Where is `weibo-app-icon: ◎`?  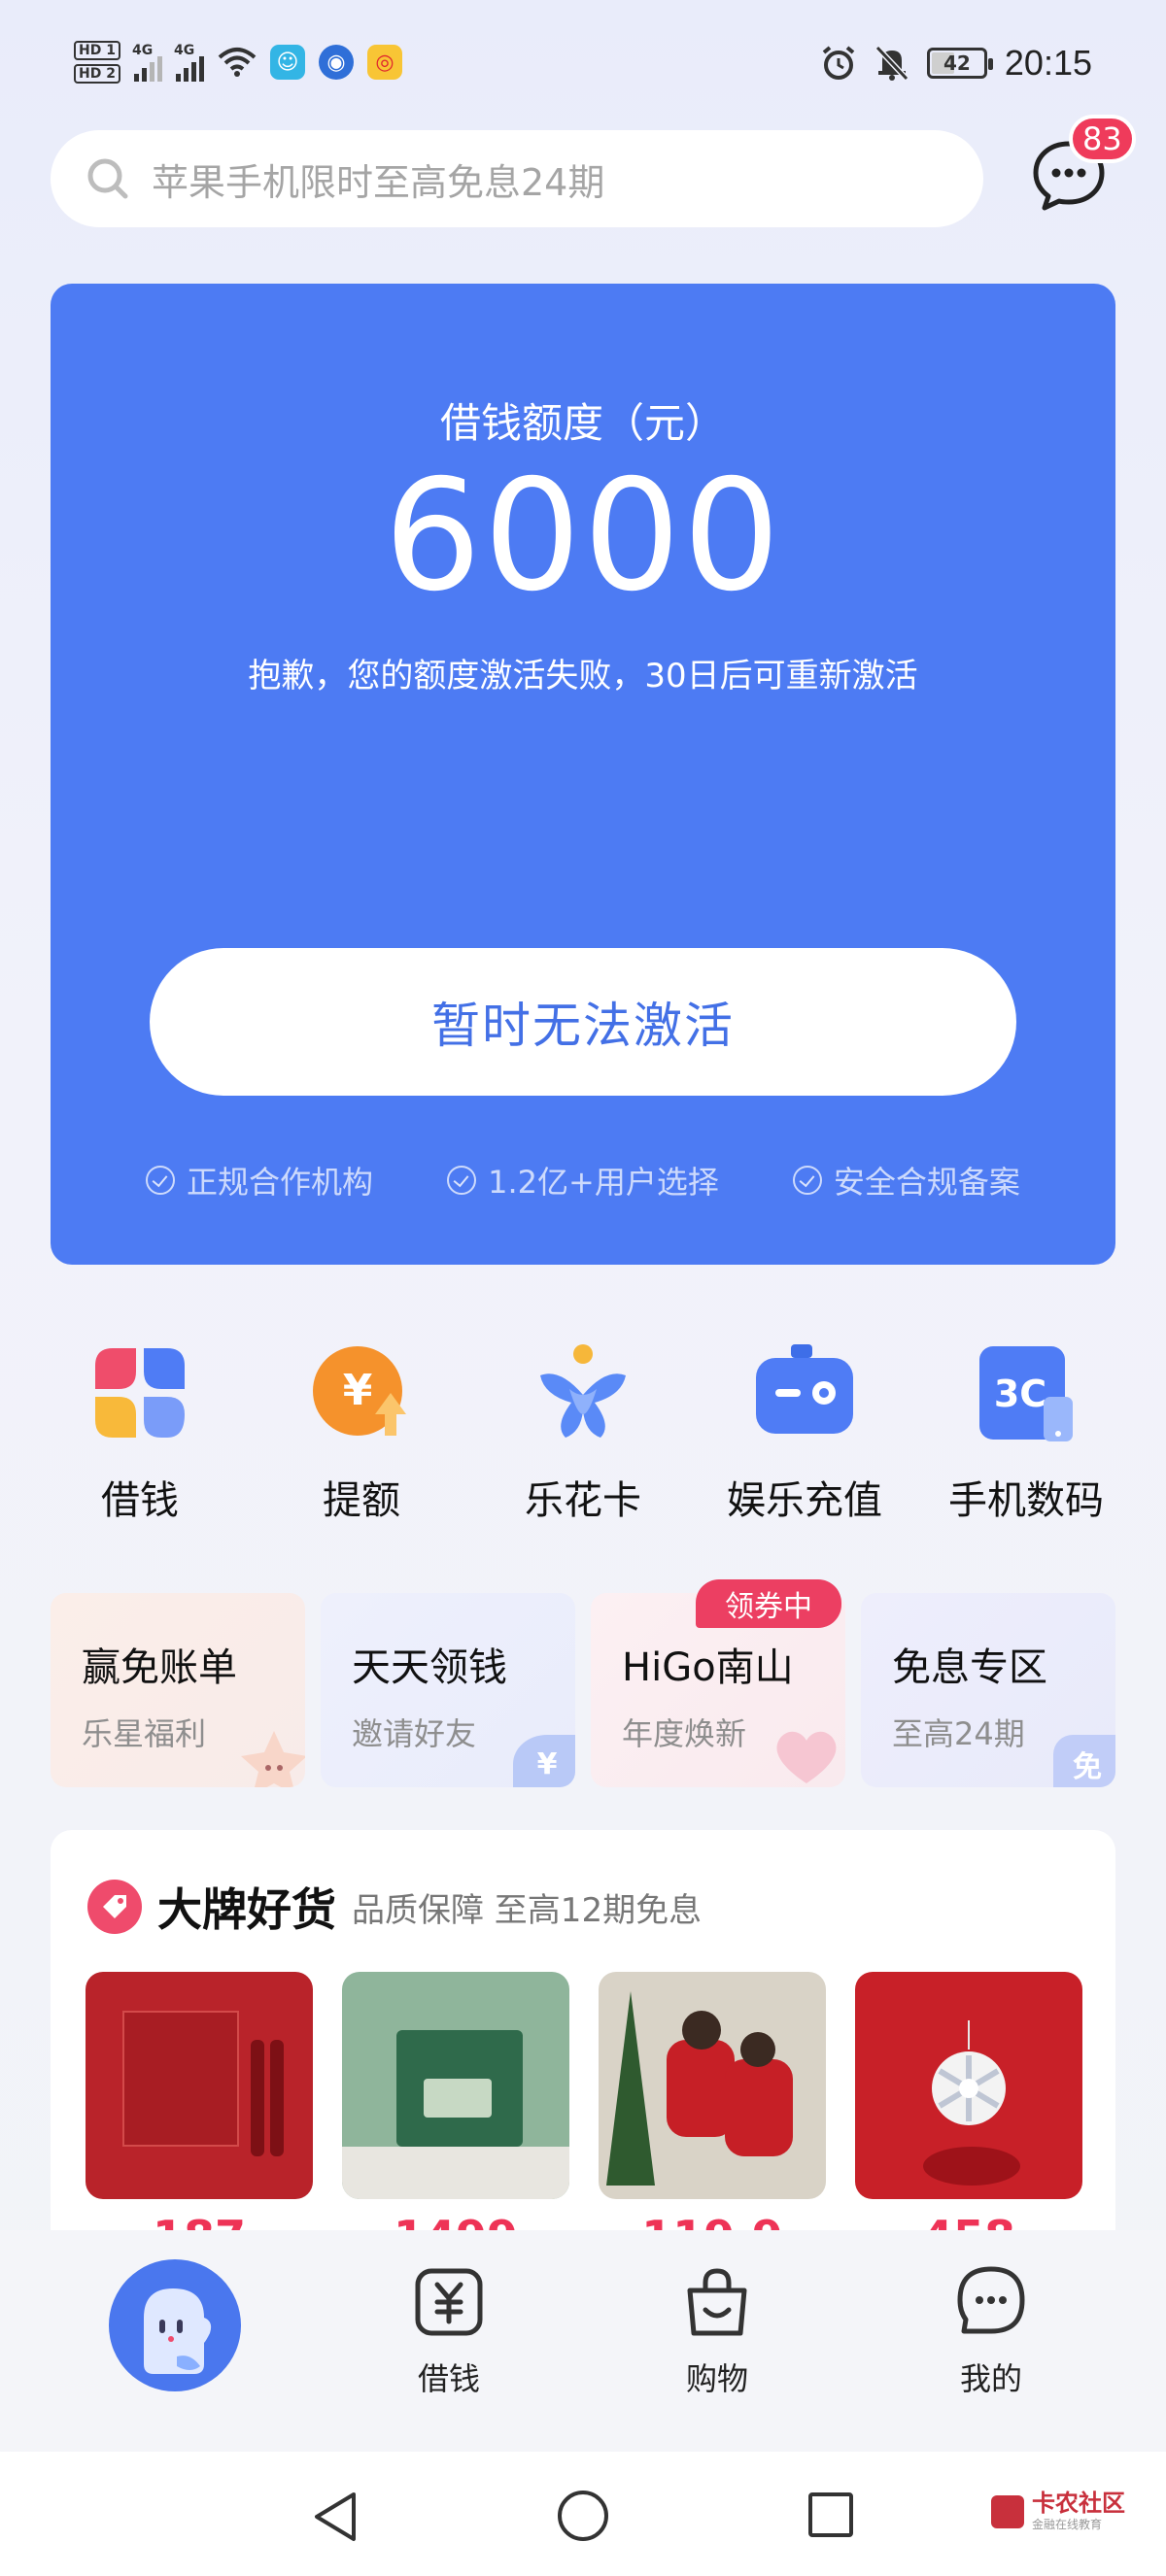 weibo-app-icon: ◎ is located at coordinates (384, 62).